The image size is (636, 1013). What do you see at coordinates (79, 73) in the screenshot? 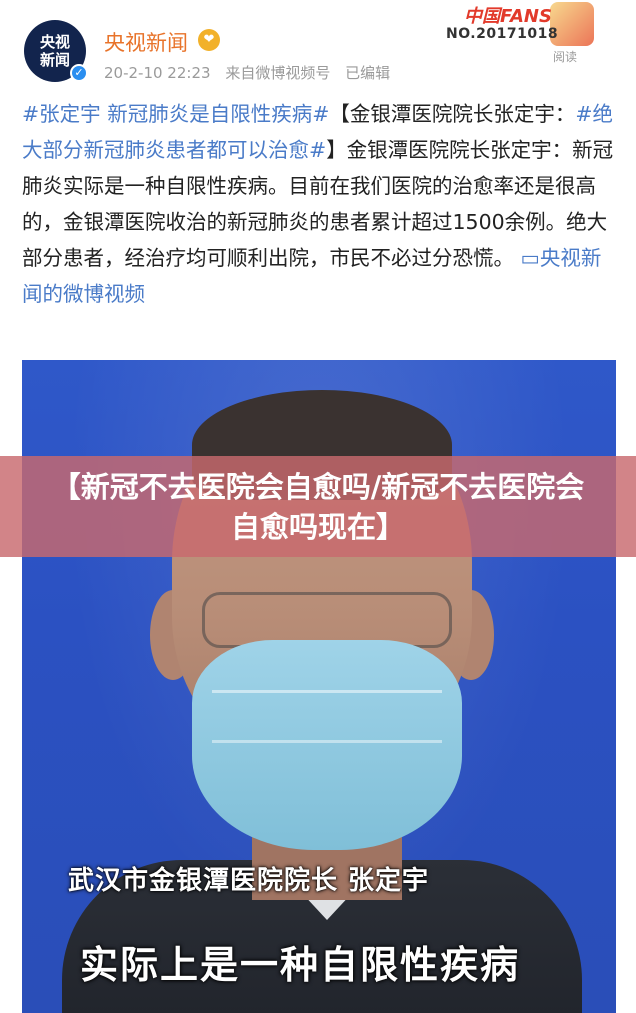
I see `verified-icon: ✓` at bounding box center [79, 73].